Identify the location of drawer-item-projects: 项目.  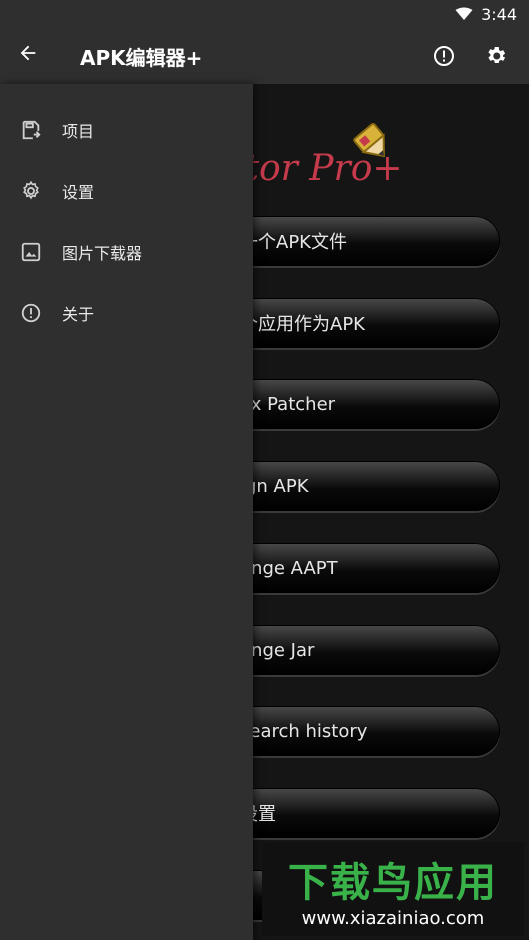
(126, 129).